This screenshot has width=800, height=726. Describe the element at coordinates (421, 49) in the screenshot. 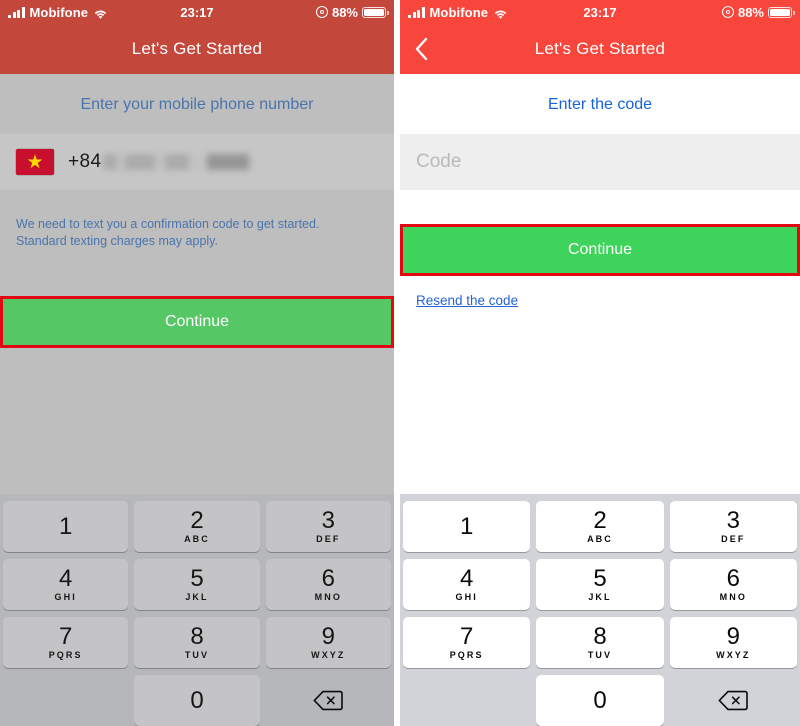

I see `chevron-left-icon` at that location.